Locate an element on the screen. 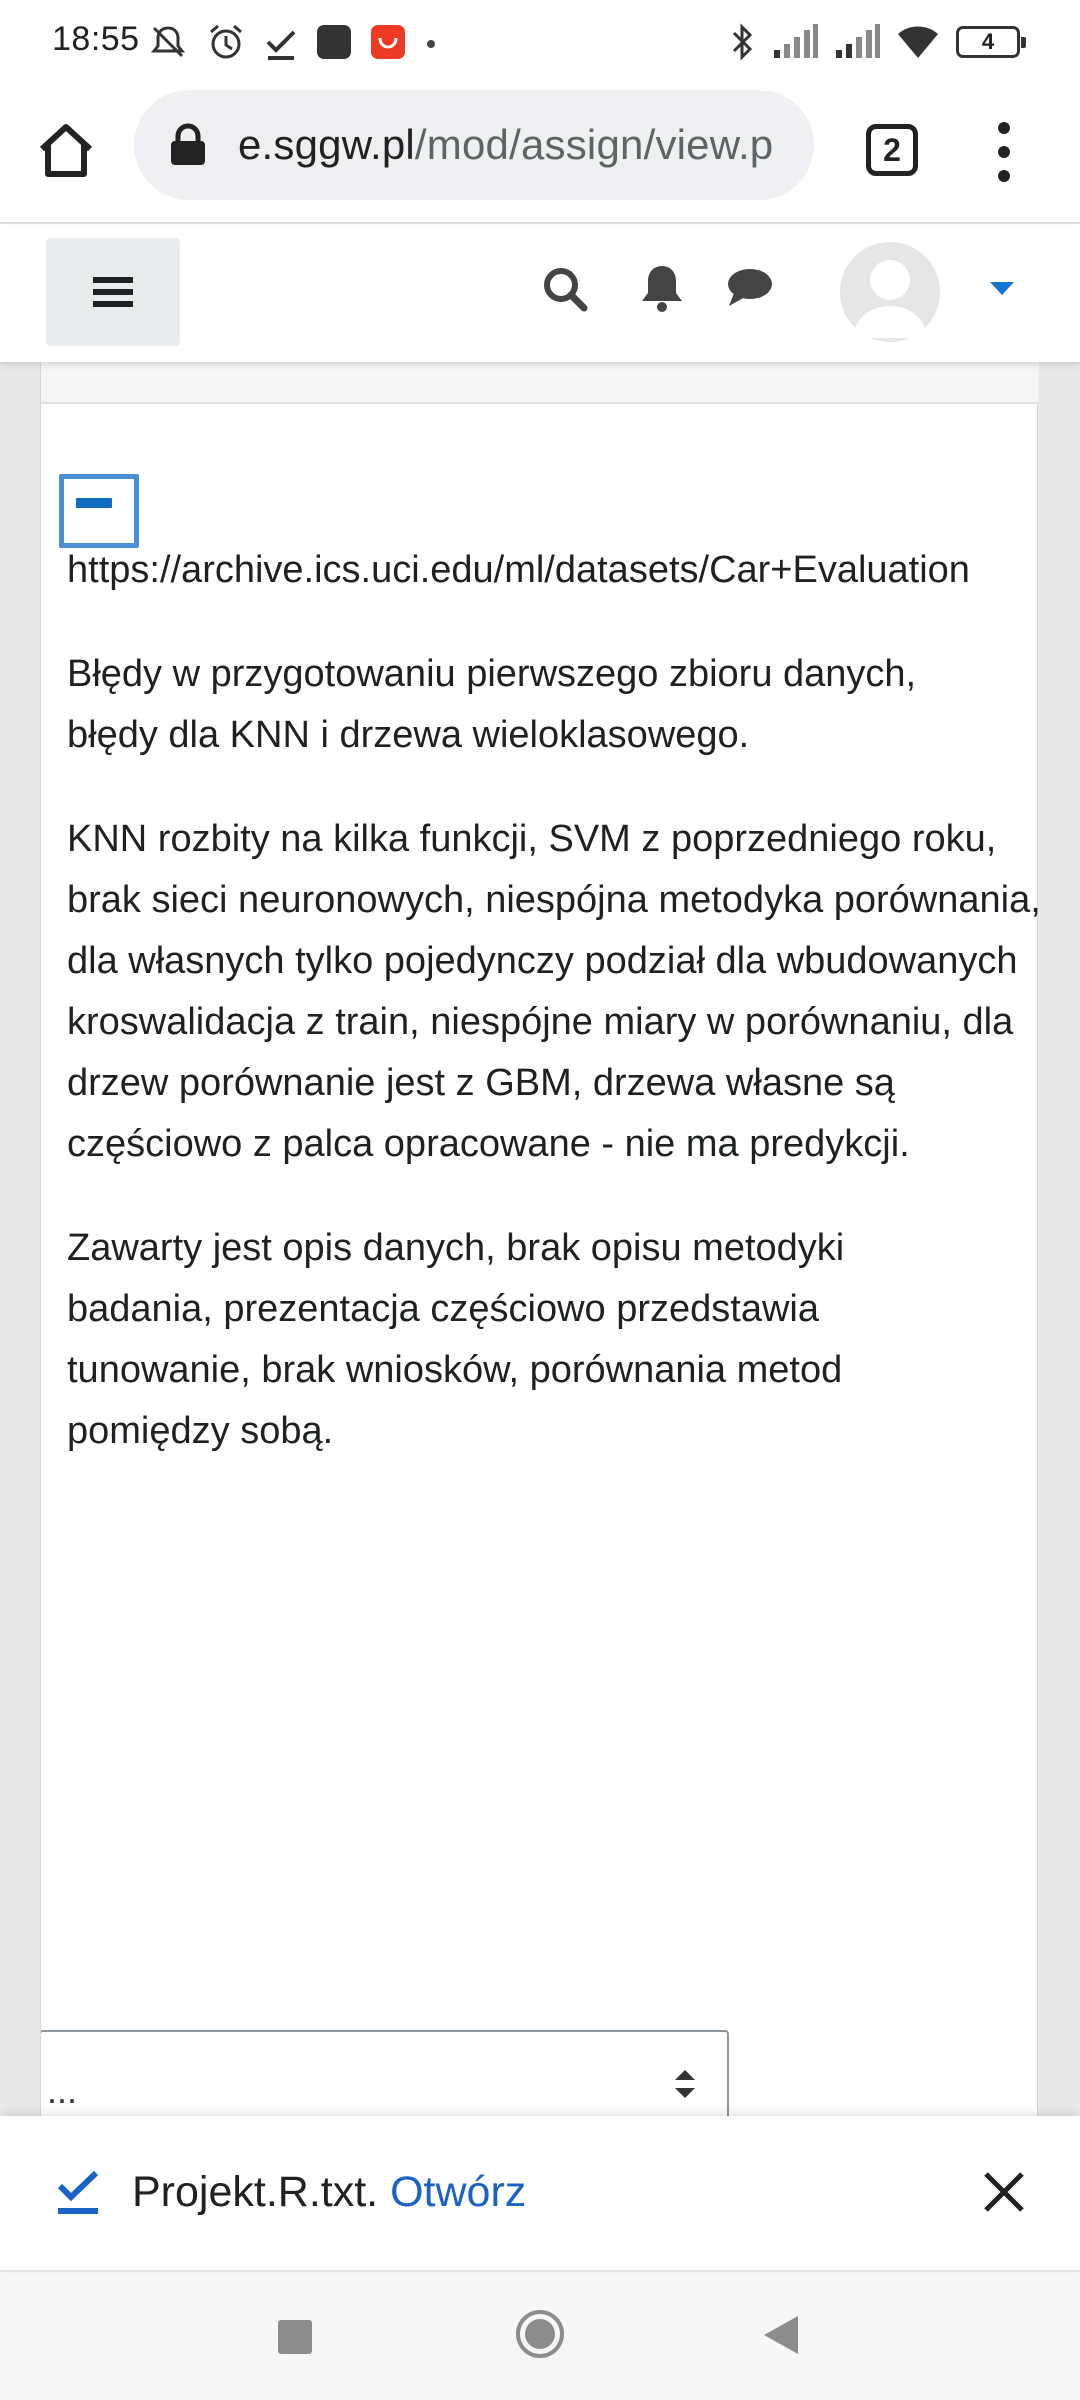 Image resolution: width=1080 pixels, height=2400 pixels. tab-count: 2 is located at coordinates (892, 149).